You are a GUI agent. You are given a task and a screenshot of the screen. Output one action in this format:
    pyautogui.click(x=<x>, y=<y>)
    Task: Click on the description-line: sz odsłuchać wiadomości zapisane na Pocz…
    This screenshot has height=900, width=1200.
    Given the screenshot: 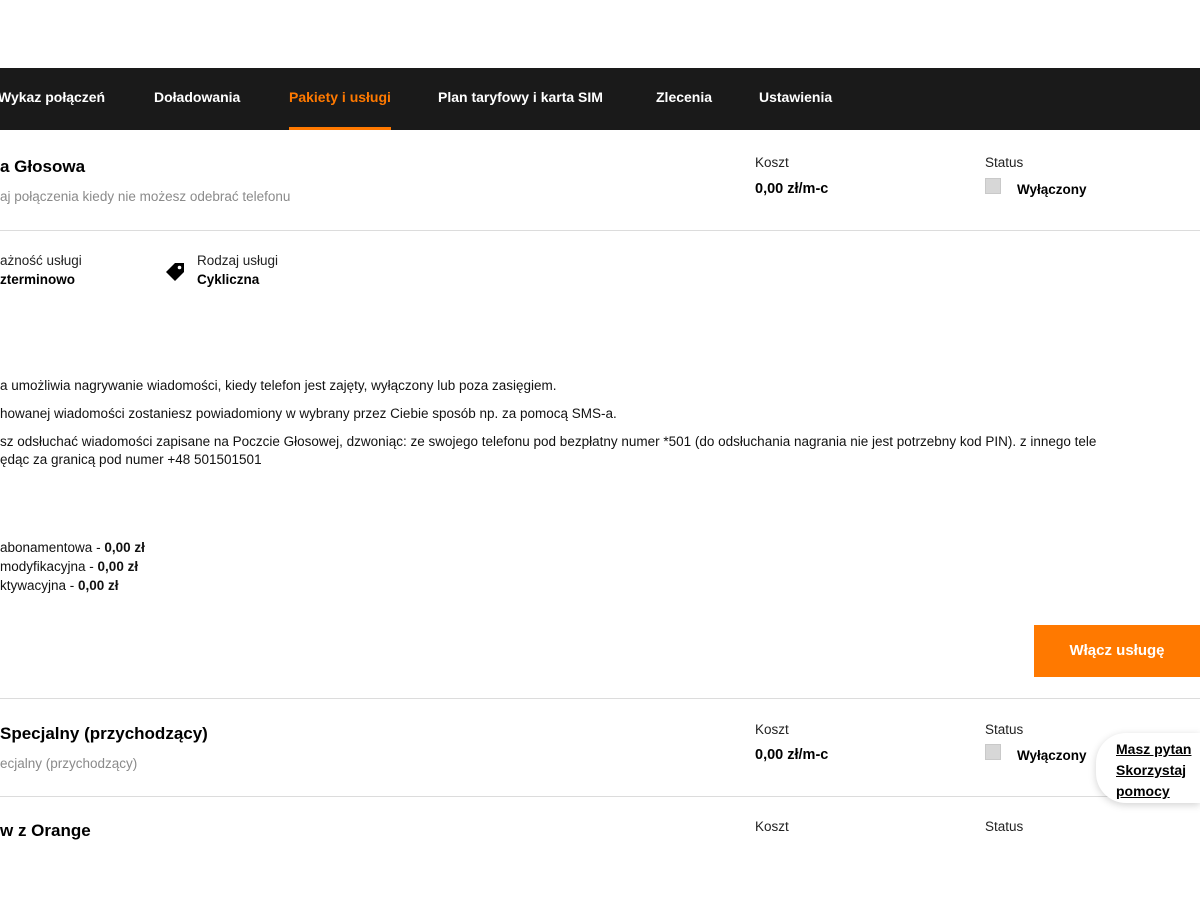 What is the action you would take?
    pyautogui.click(x=548, y=441)
    